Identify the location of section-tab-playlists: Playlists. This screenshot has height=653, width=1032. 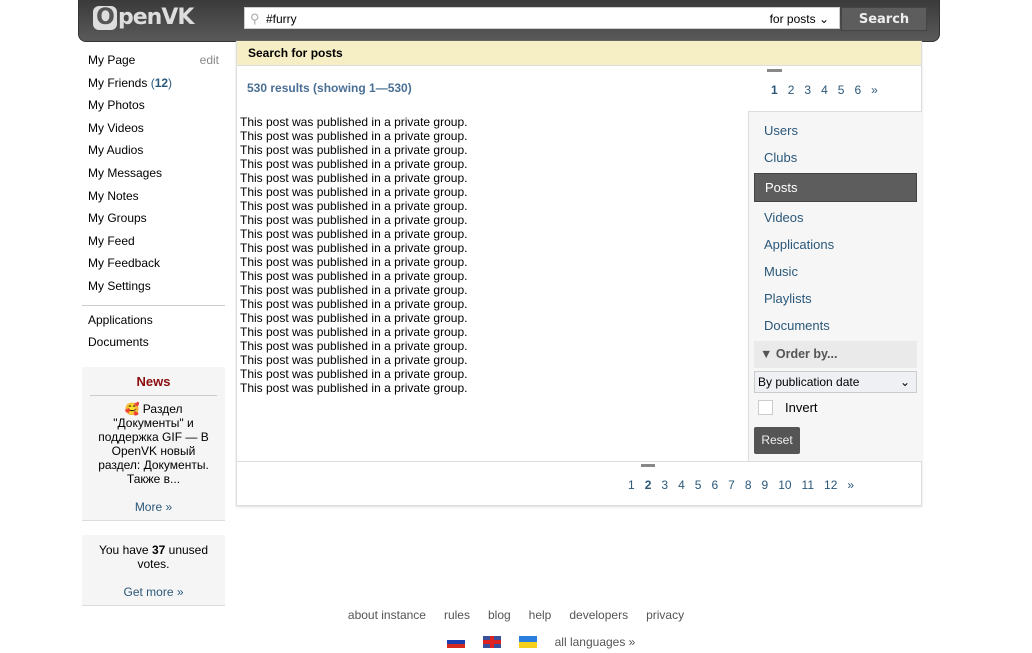
(835, 298).